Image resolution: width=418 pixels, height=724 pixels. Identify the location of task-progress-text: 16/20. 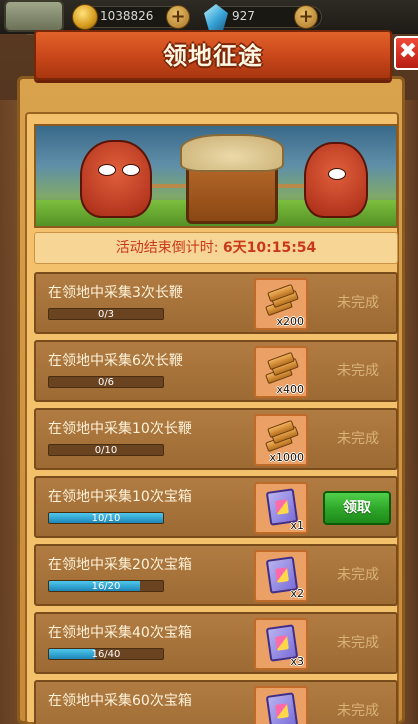
(106, 586).